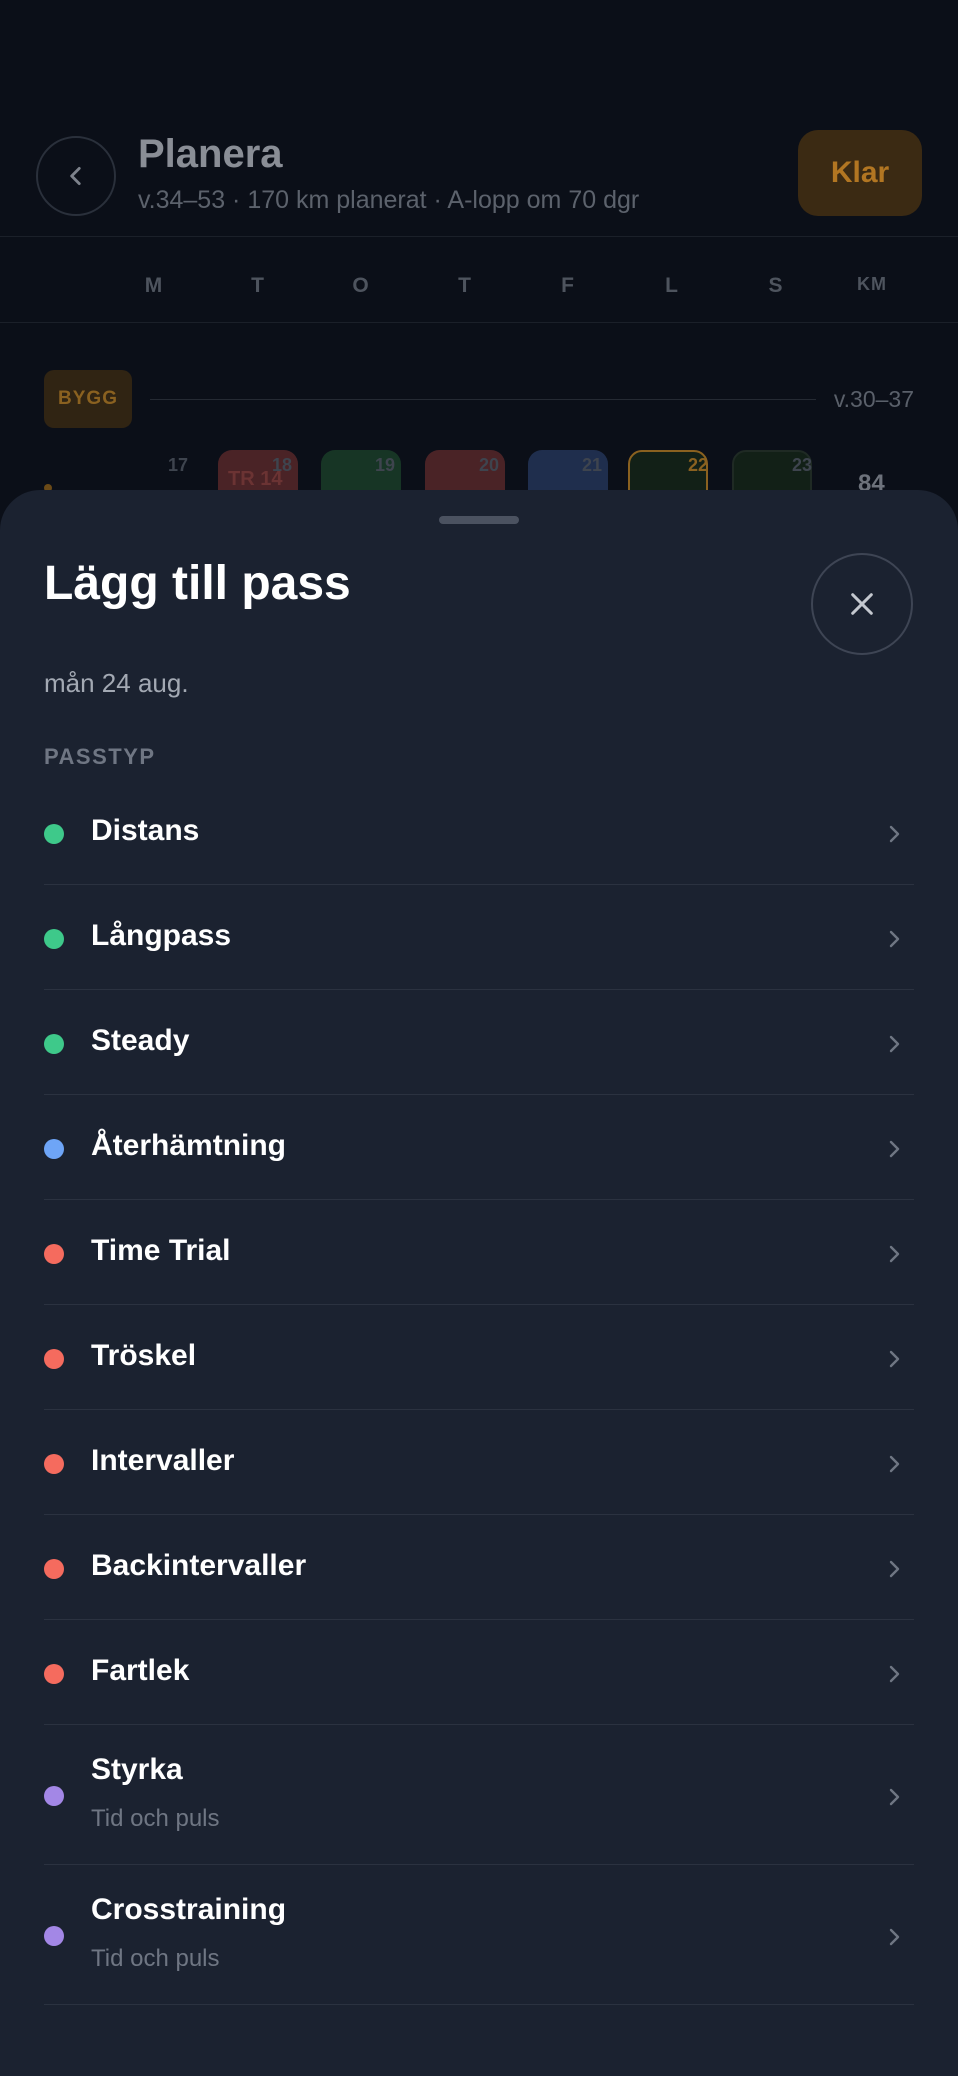 The height and width of the screenshot is (2076, 958). I want to click on done-button: Klar, so click(860, 173).